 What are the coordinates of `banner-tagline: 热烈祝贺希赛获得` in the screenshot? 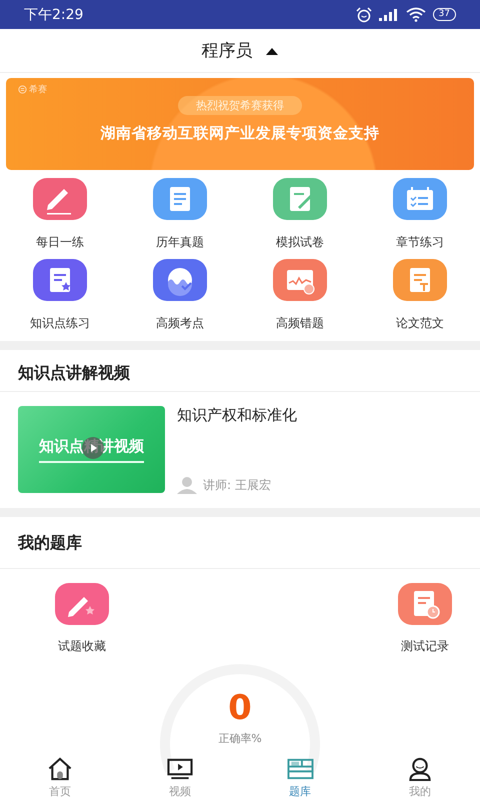 It's located at (240, 105).